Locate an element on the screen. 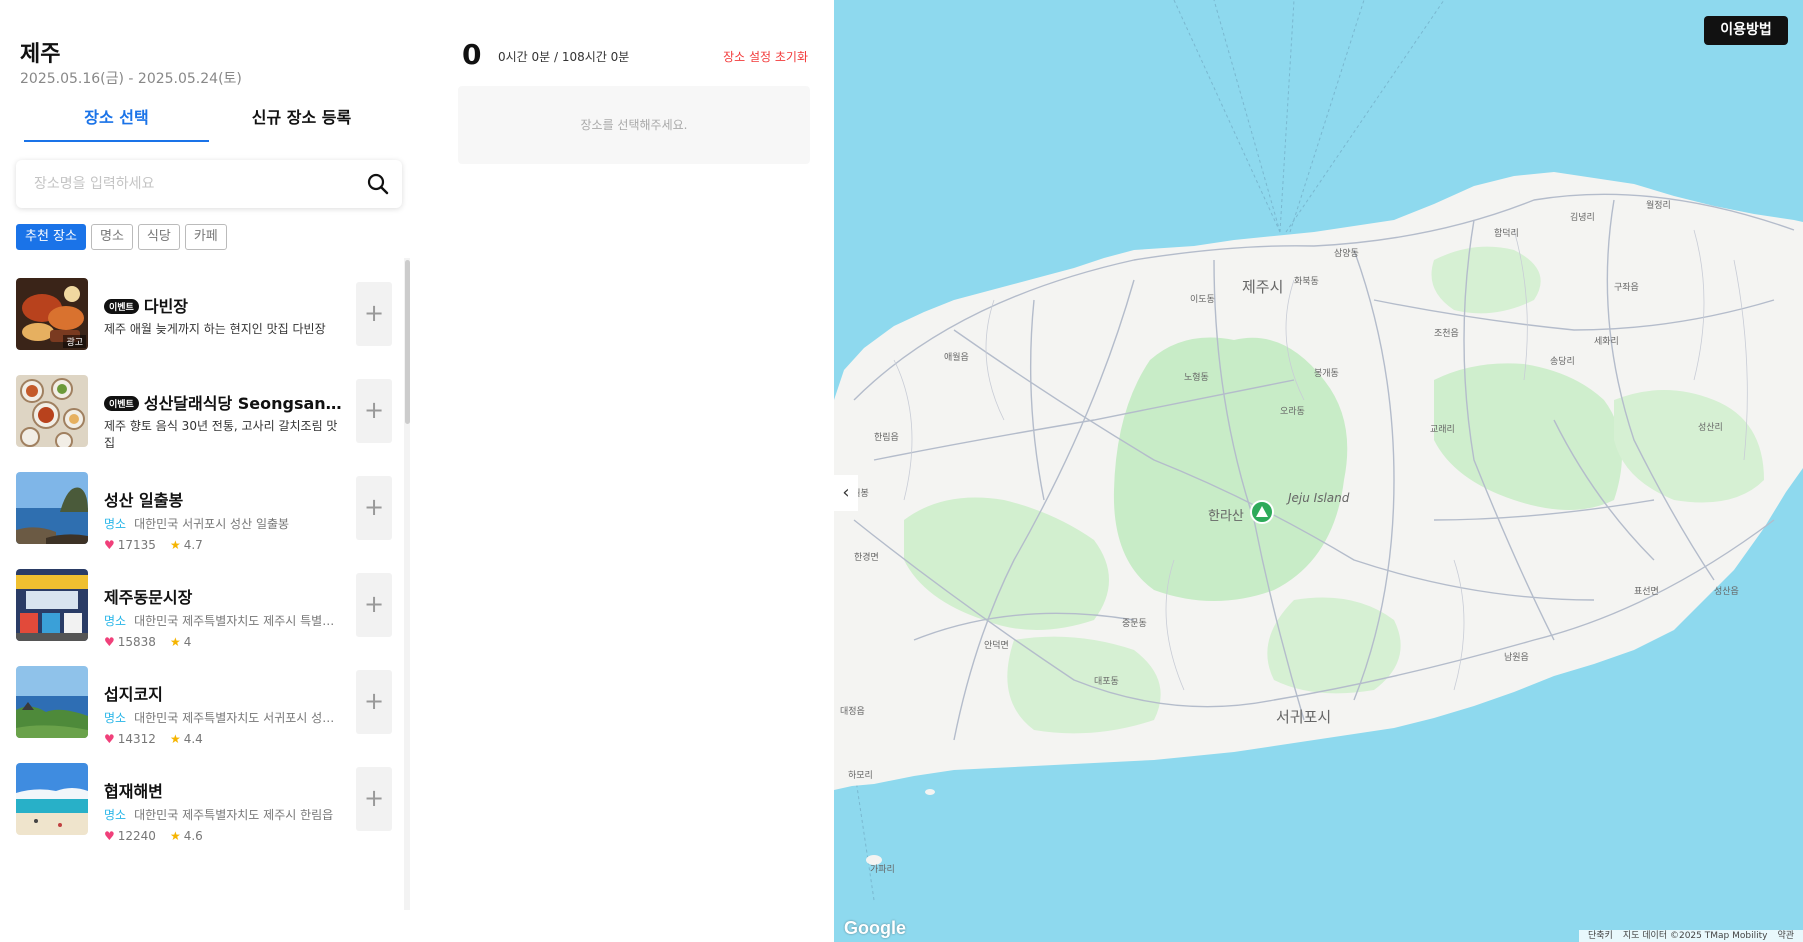  map-label-namwon: 남원읍 is located at coordinates (1516, 657).